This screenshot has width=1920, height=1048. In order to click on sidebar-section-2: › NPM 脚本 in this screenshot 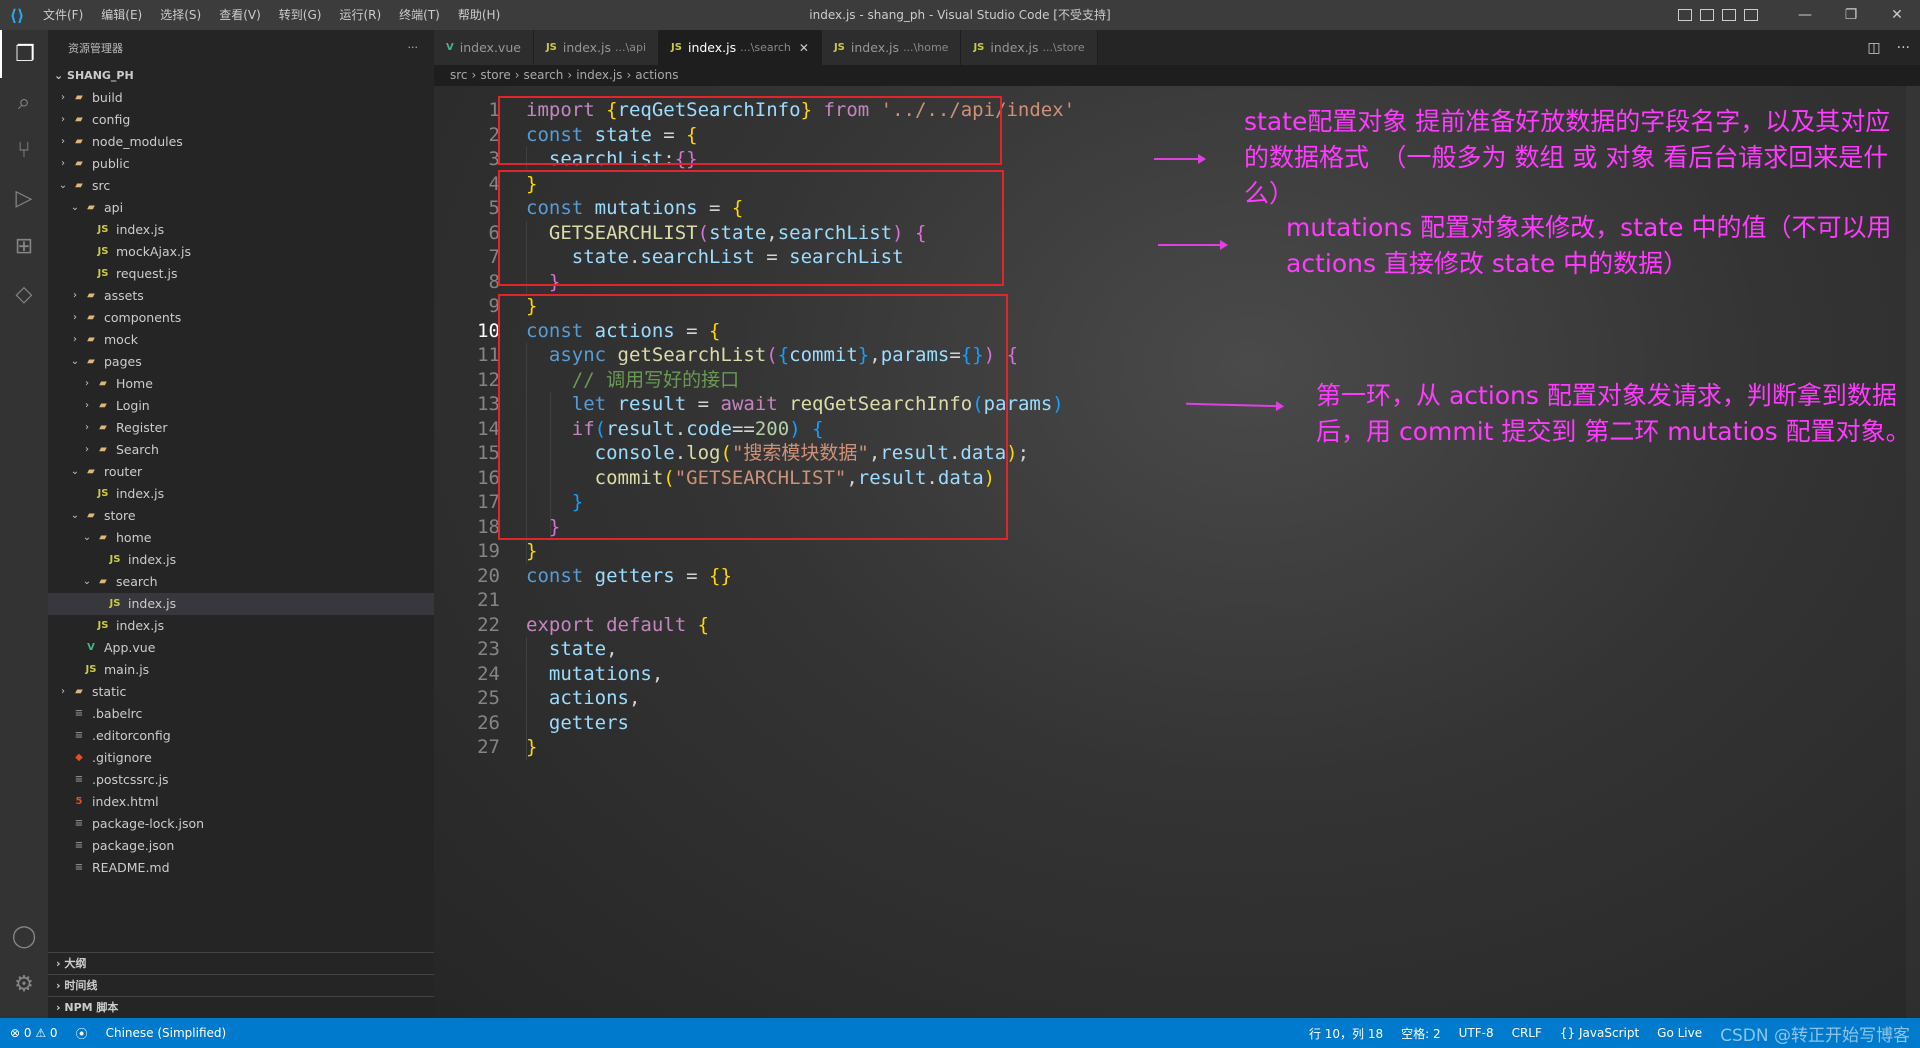, I will do `click(241, 1007)`.